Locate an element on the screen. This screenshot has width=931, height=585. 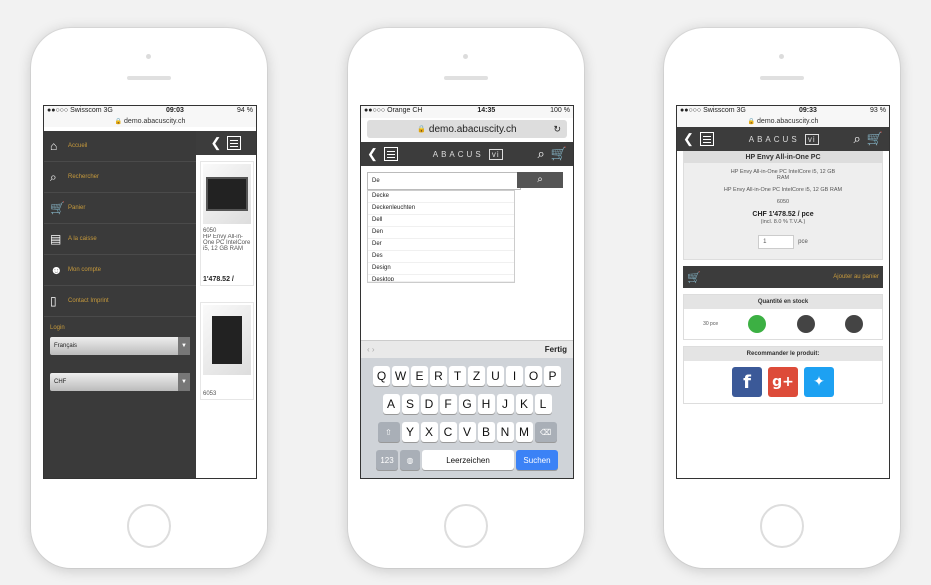
numbers-key: 123 is located at coordinates (387, 460).